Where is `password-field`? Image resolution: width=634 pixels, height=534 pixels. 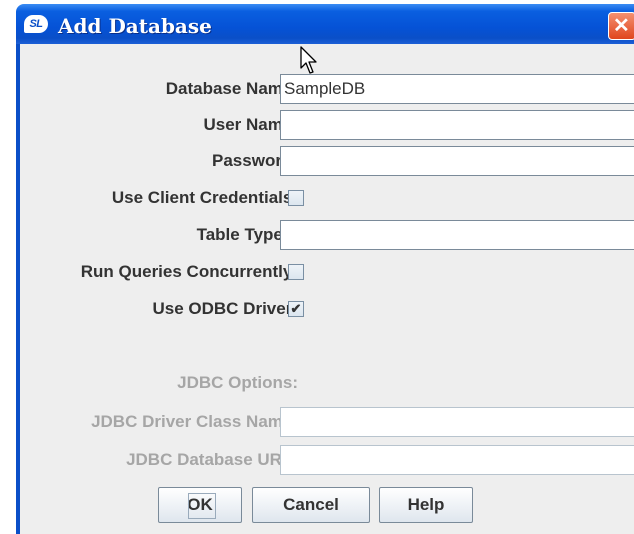
password-field is located at coordinates (457, 161).